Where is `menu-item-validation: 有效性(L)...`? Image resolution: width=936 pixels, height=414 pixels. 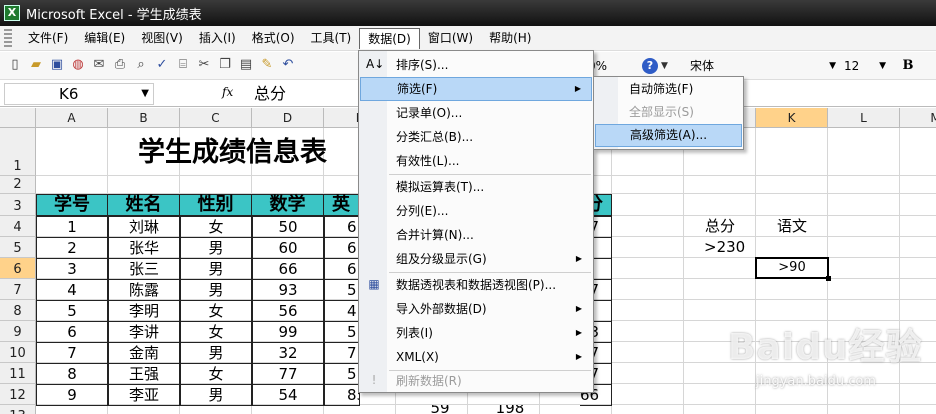 menu-item-validation: 有效性(L)... is located at coordinates (476, 161).